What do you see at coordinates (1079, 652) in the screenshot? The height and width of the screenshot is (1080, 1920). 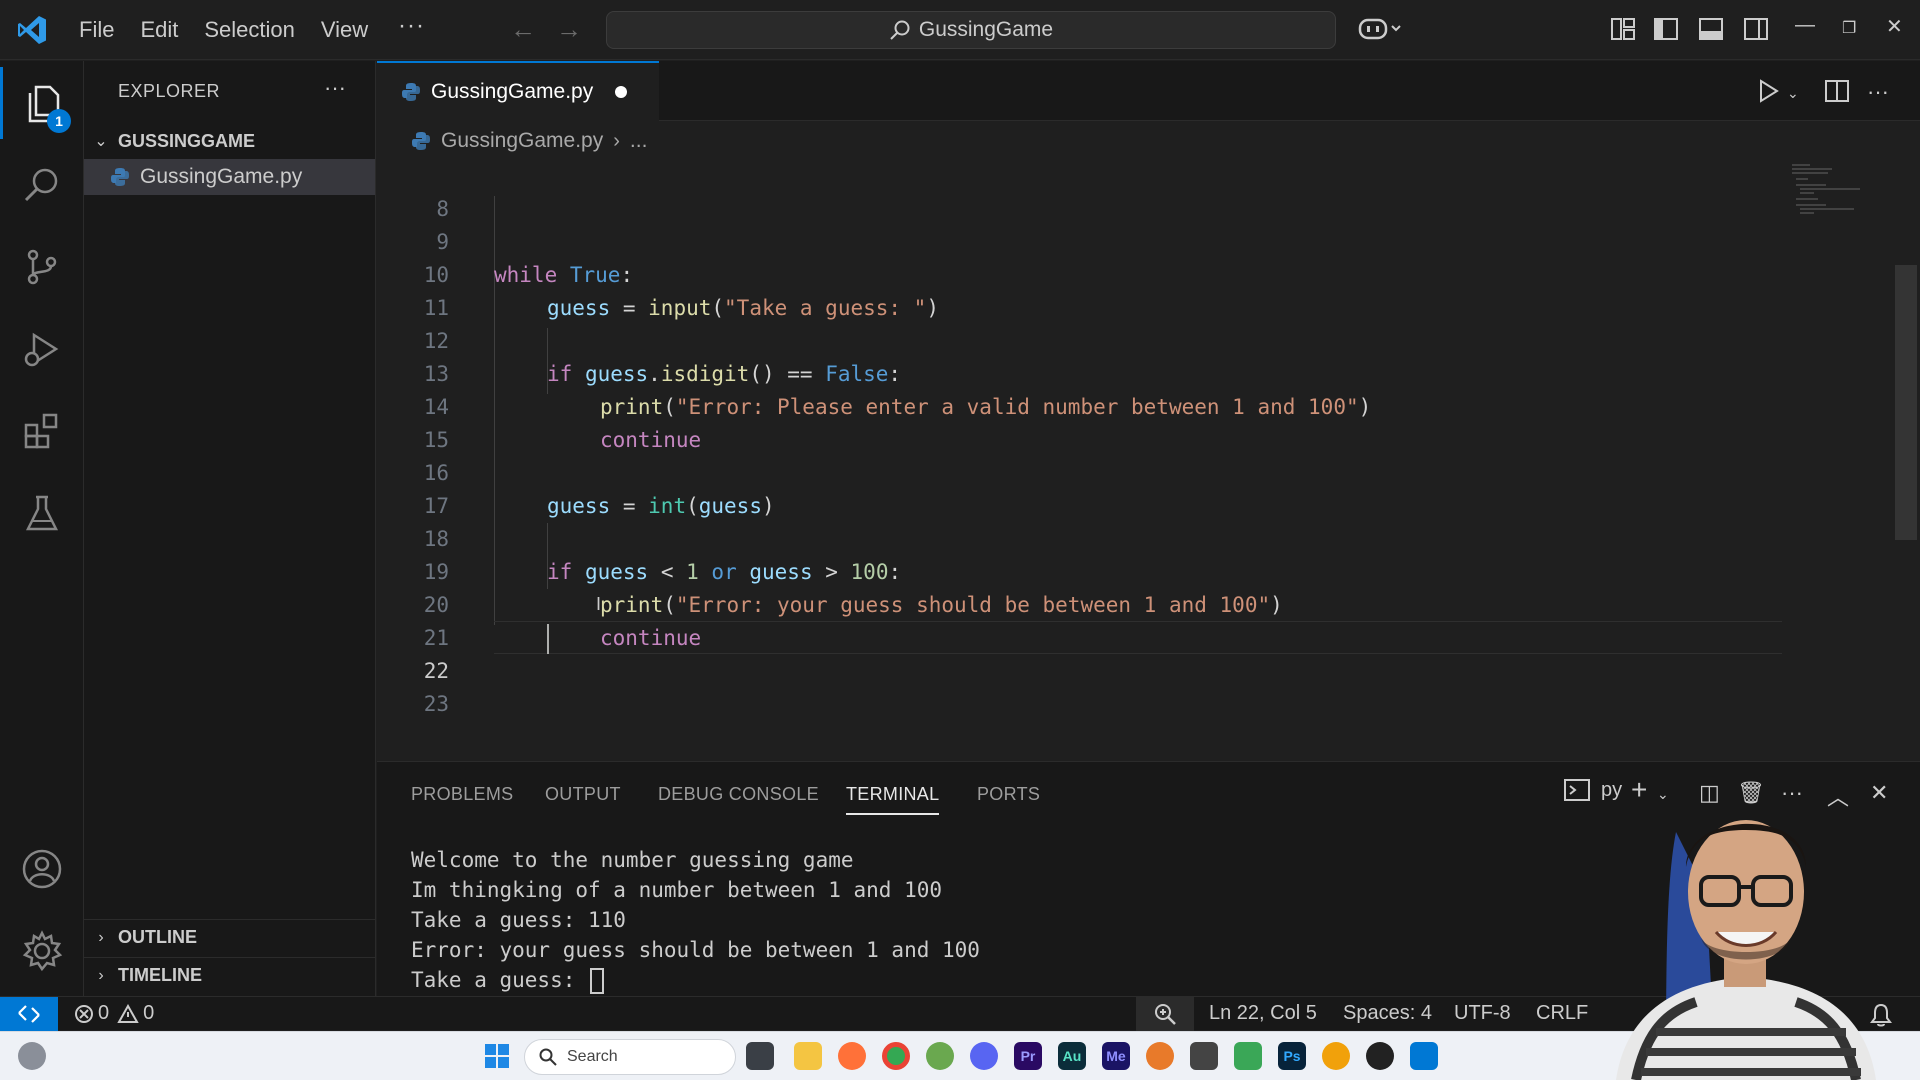 I see `code-line: 22` at bounding box center [1079, 652].